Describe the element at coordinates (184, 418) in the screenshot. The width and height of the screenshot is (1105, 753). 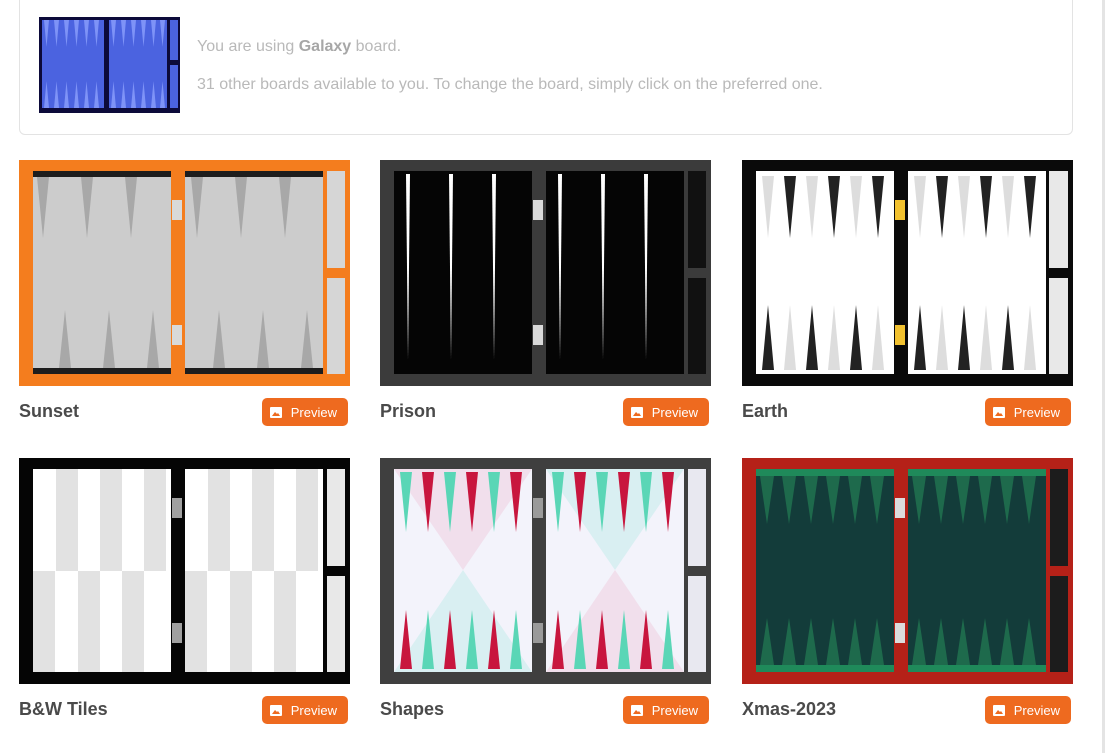
I see `board-footer: Sunset Preview` at that location.